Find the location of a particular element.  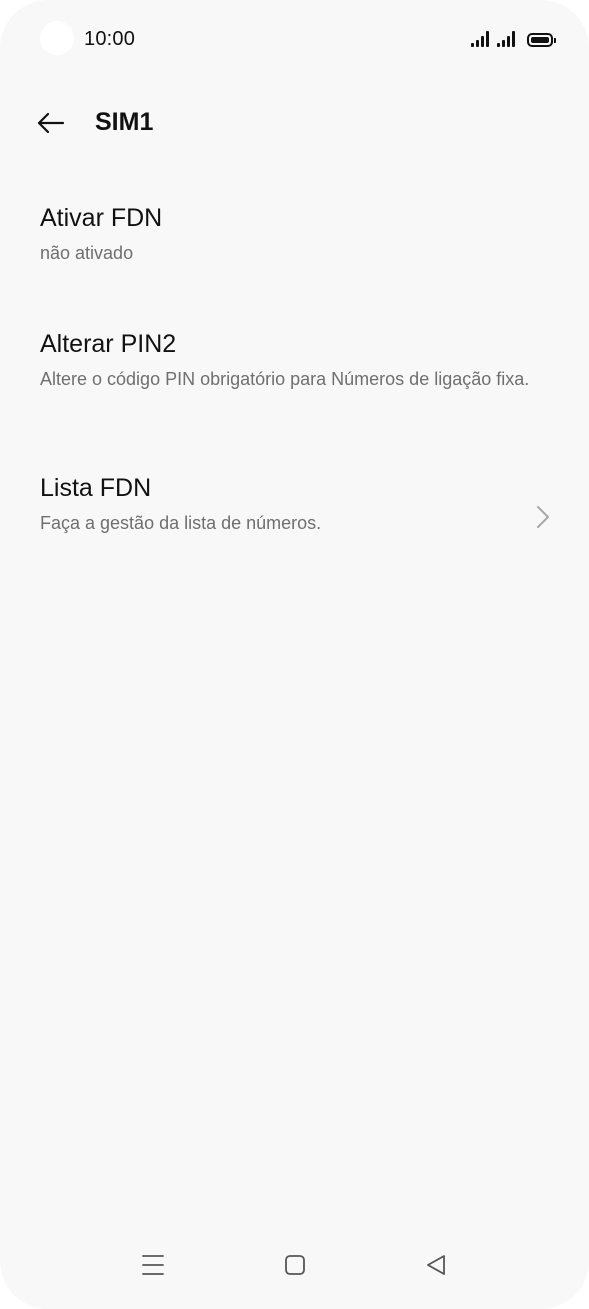

menu-icon is located at coordinates (153, 1265).